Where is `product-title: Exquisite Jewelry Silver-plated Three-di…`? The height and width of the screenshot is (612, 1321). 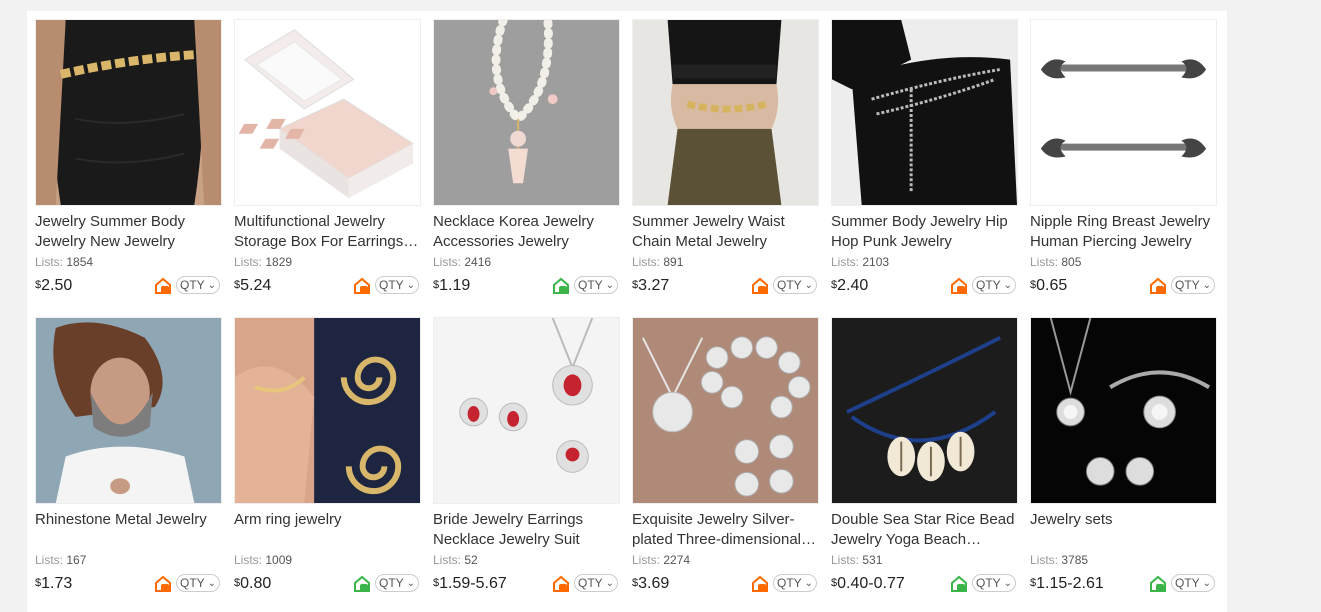
product-title: Exquisite Jewelry Silver-plated Three-di… is located at coordinates (725, 530).